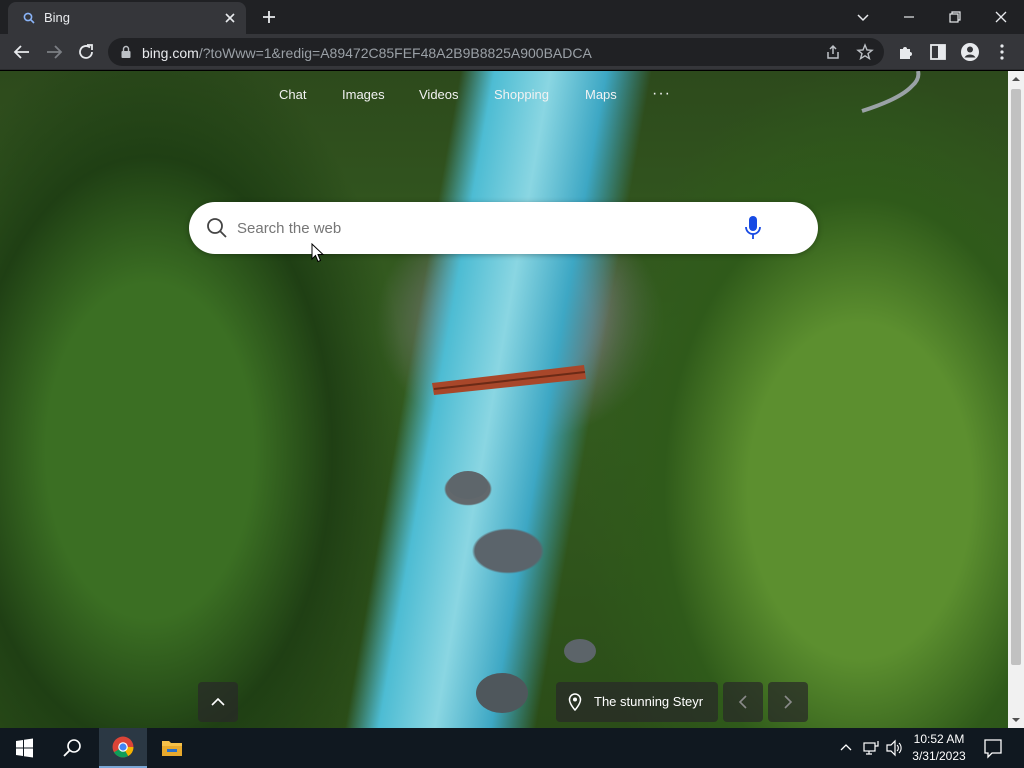  What do you see at coordinates (649, 701) in the screenshot?
I see `caption-text: The stunning Steyr` at bounding box center [649, 701].